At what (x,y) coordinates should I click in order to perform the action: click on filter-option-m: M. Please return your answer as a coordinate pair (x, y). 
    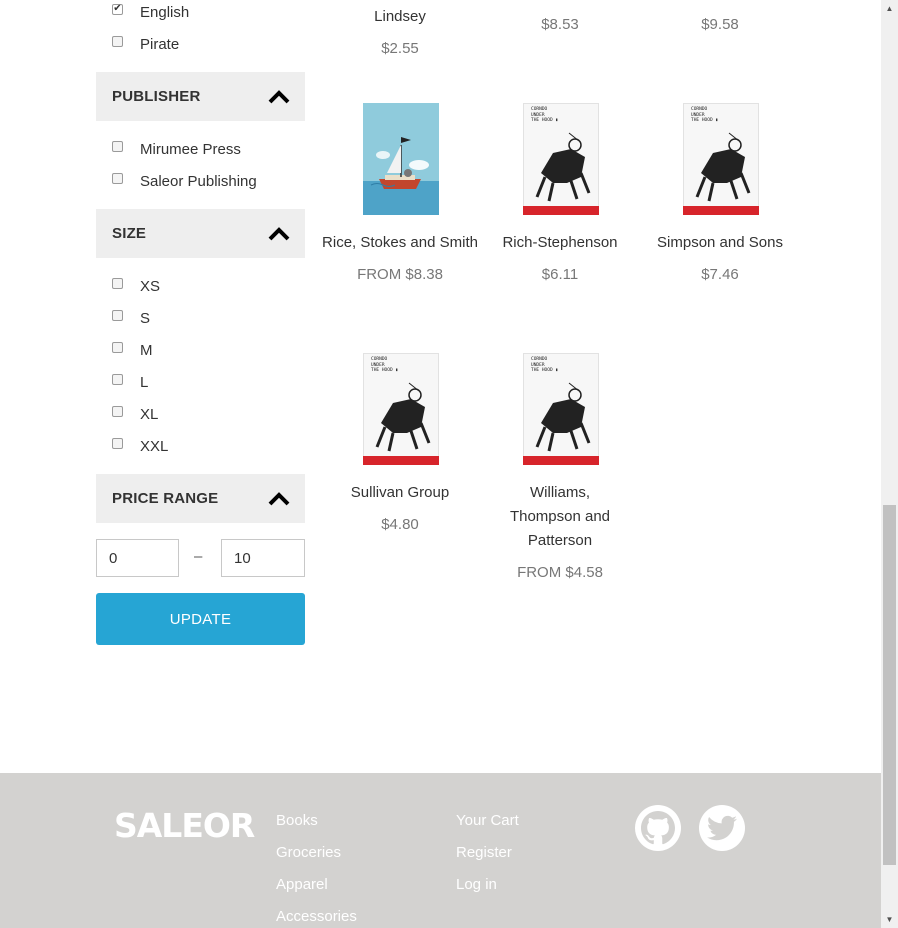
    Looking at the image, I should click on (132, 350).